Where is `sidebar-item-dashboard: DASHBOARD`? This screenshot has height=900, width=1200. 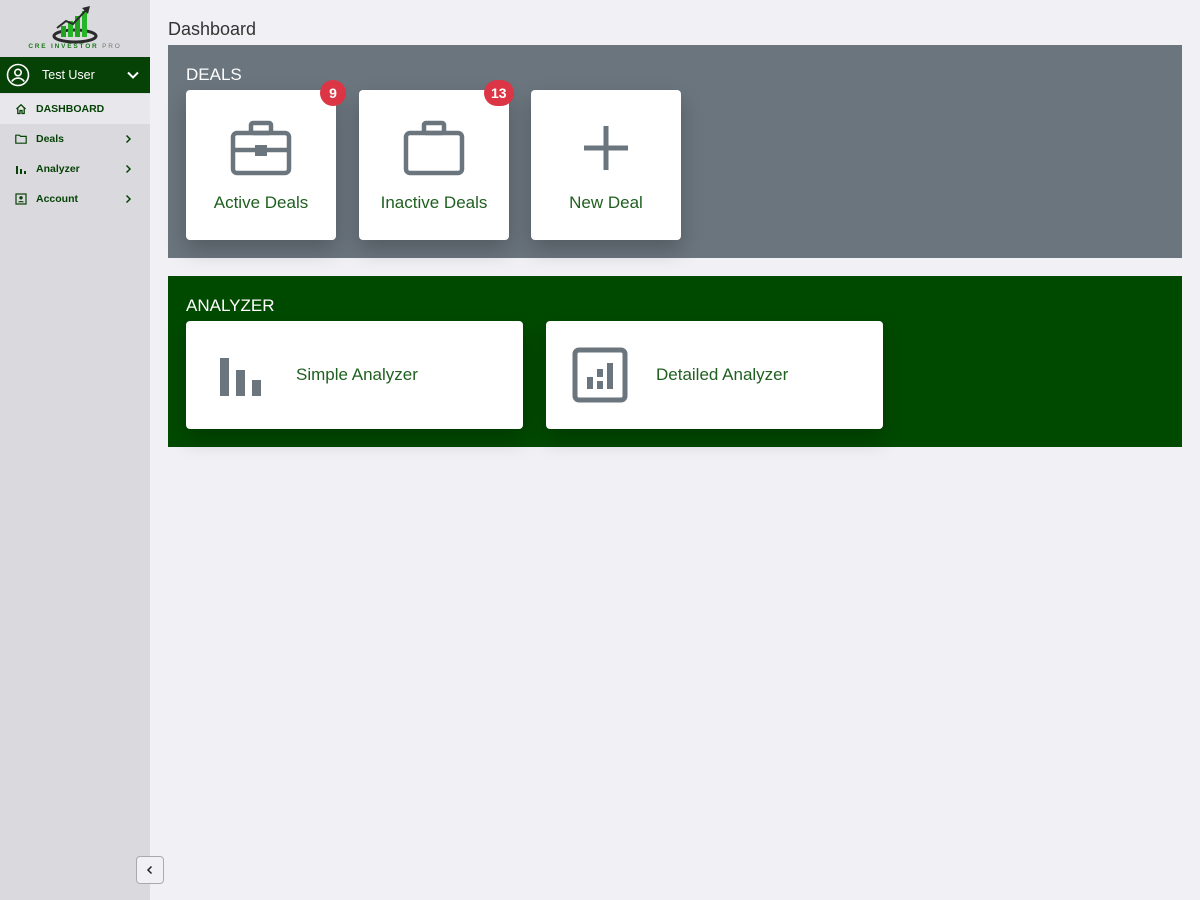 sidebar-item-dashboard: DASHBOARD is located at coordinates (75, 109).